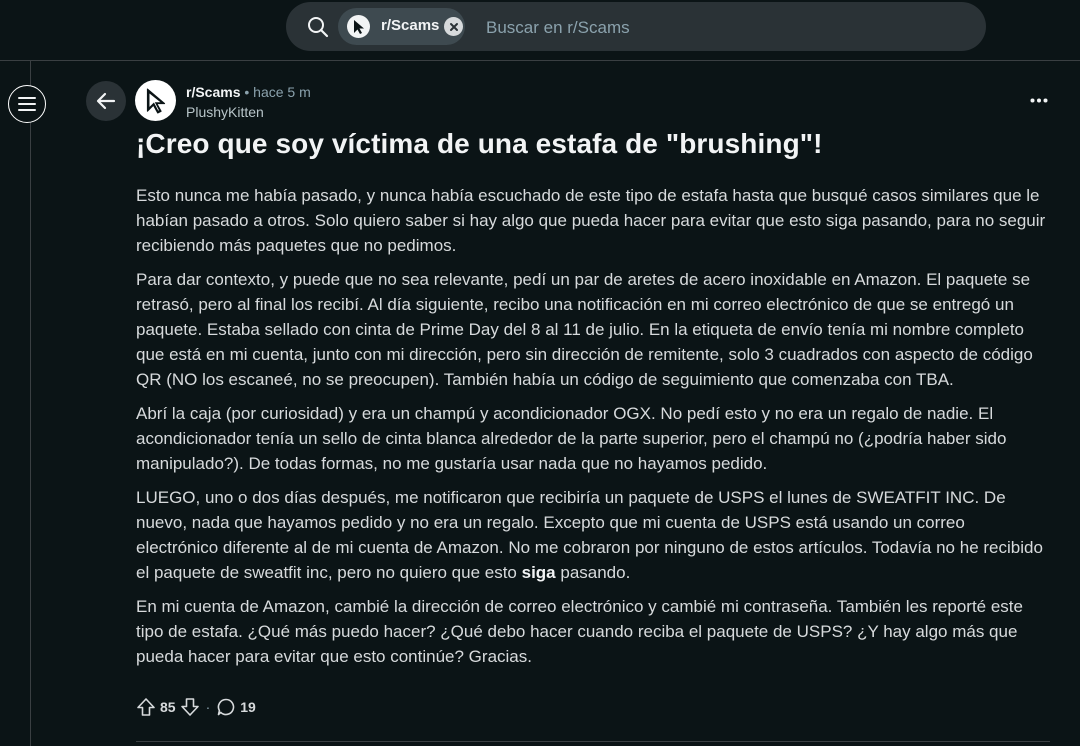 The image size is (1080, 746). I want to click on post-meta: r/Scams • hace 5 m, so click(248, 92).